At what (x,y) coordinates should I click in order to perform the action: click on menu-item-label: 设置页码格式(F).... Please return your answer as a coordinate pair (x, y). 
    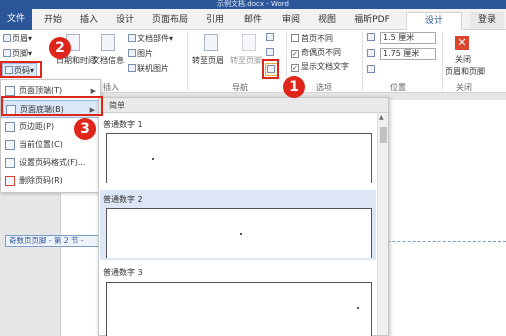
    Looking at the image, I should click on (52, 162).